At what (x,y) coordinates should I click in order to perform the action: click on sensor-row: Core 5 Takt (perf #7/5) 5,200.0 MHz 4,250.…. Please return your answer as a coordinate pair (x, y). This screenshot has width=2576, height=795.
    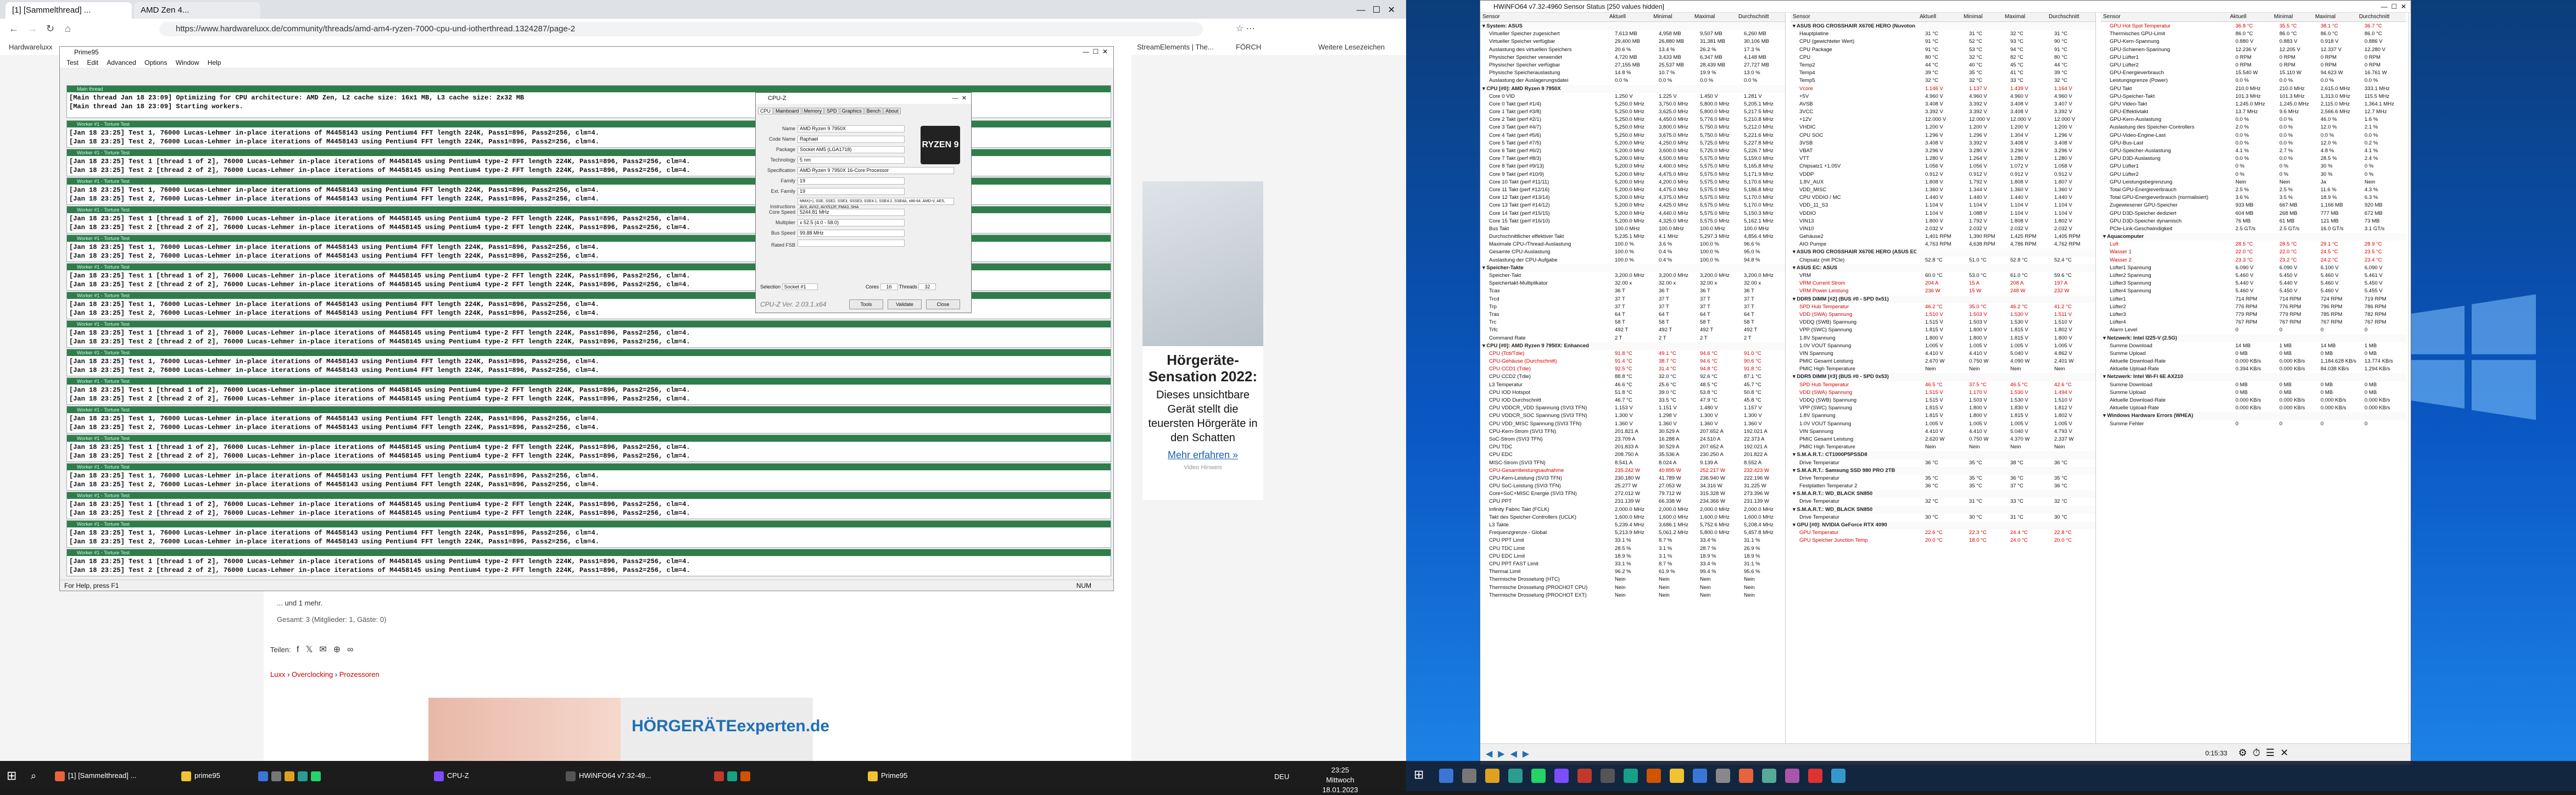
    Looking at the image, I should click on (1632, 143).